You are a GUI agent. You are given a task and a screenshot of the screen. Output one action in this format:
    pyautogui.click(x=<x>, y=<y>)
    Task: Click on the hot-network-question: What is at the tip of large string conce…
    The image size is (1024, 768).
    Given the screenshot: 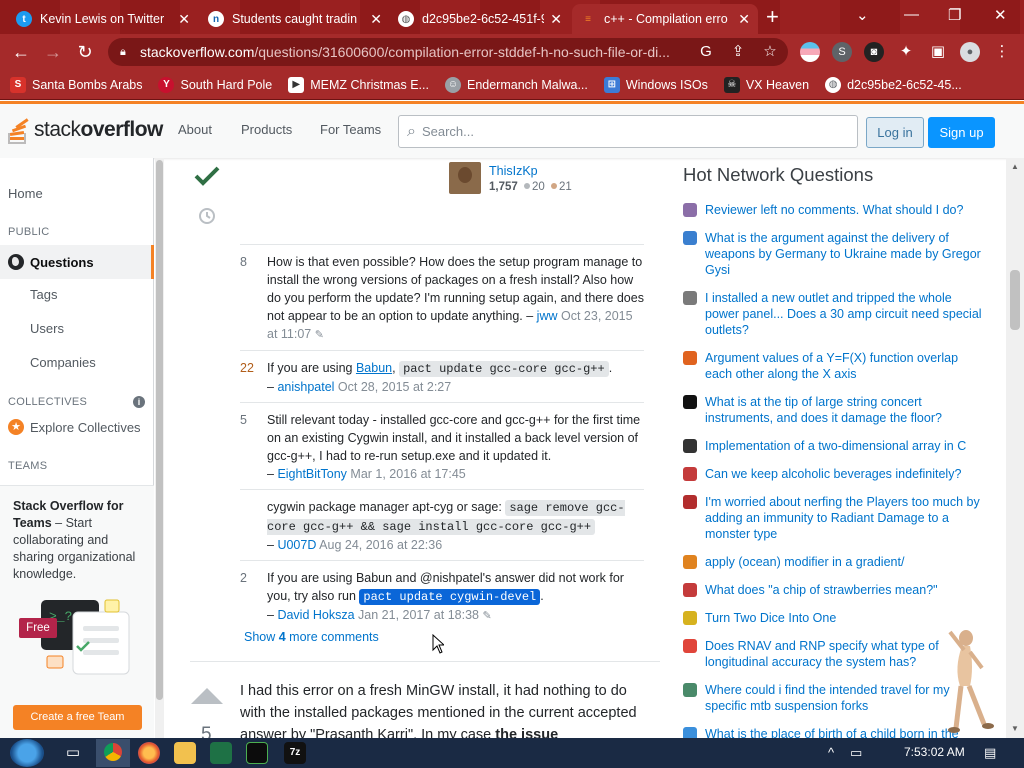 What is the action you would take?
    pyautogui.click(x=833, y=410)
    